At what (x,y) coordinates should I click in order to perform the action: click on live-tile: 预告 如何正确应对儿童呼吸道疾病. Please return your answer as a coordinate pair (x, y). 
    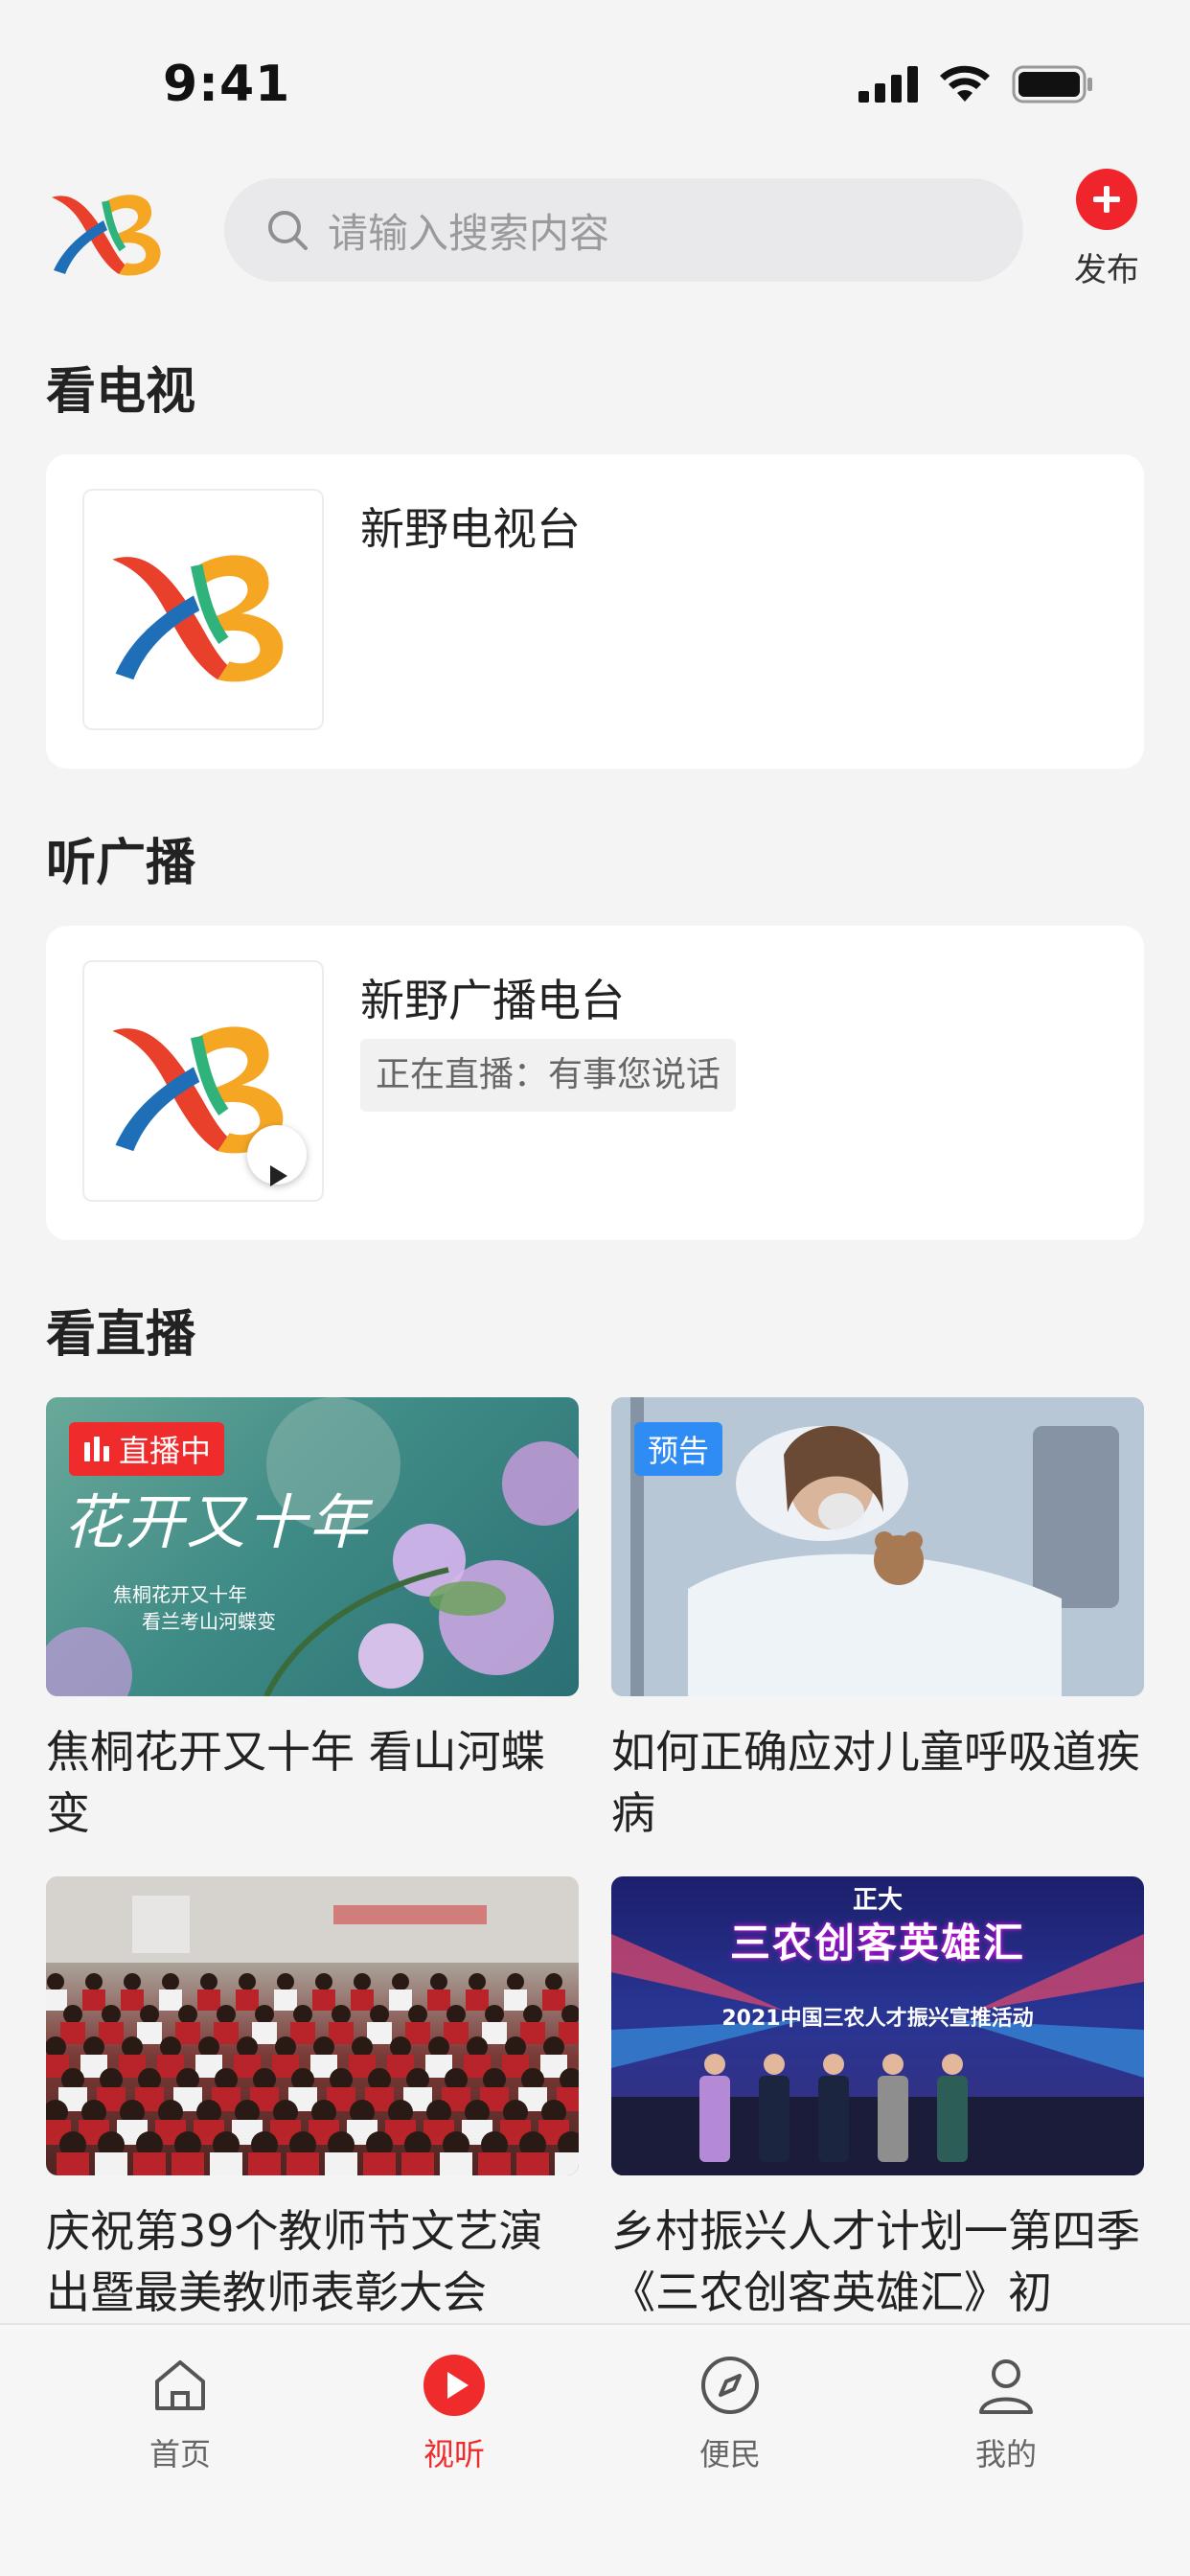
    Looking at the image, I should click on (878, 1621).